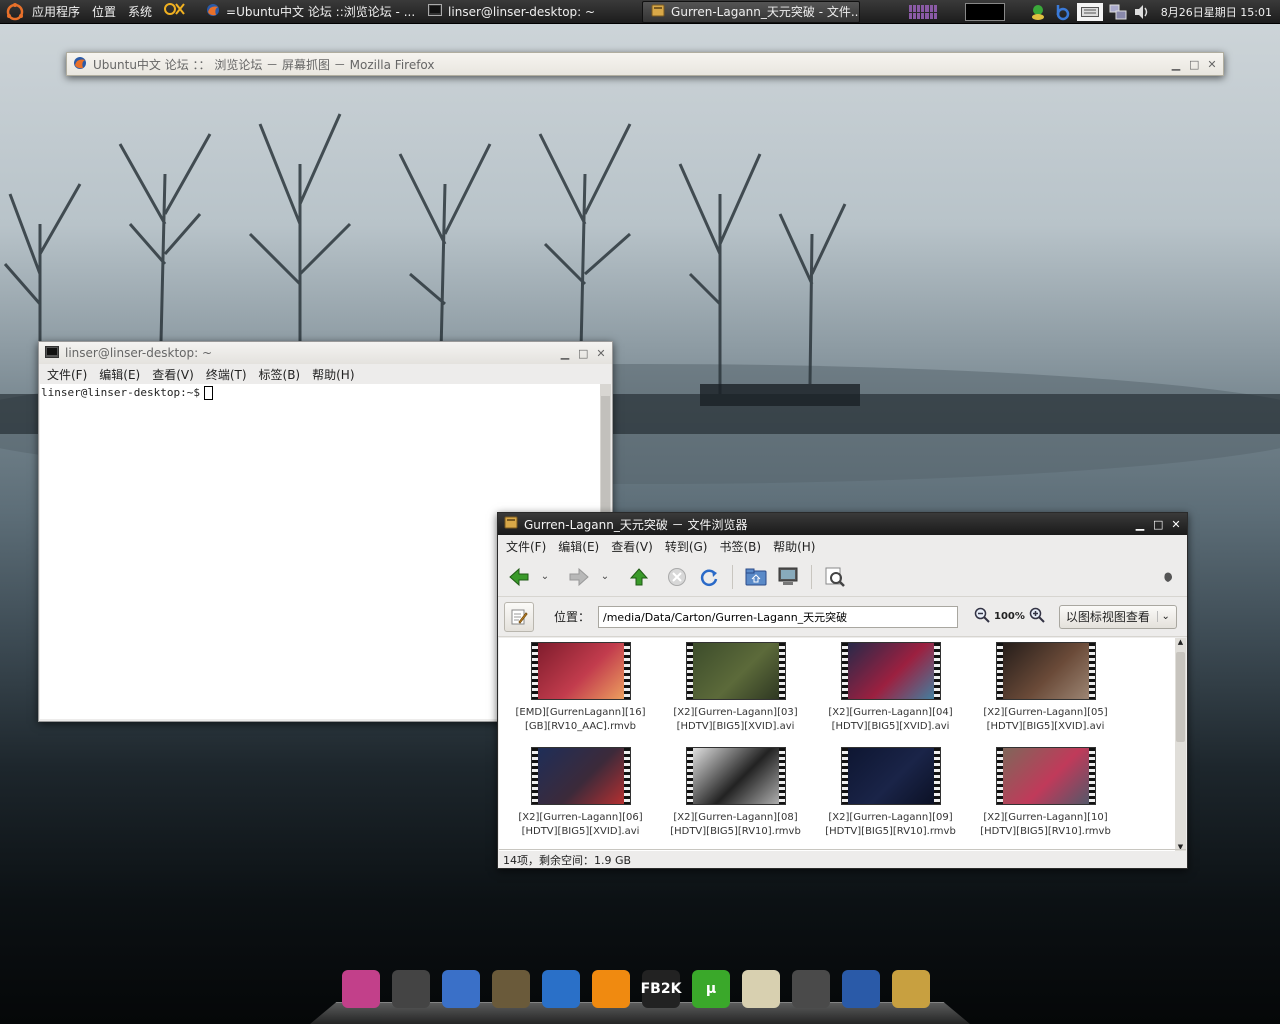  What do you see at coordinates (811, 989) in the screenshot?
I see `calculator-icon` at bounding box center [811, 989].